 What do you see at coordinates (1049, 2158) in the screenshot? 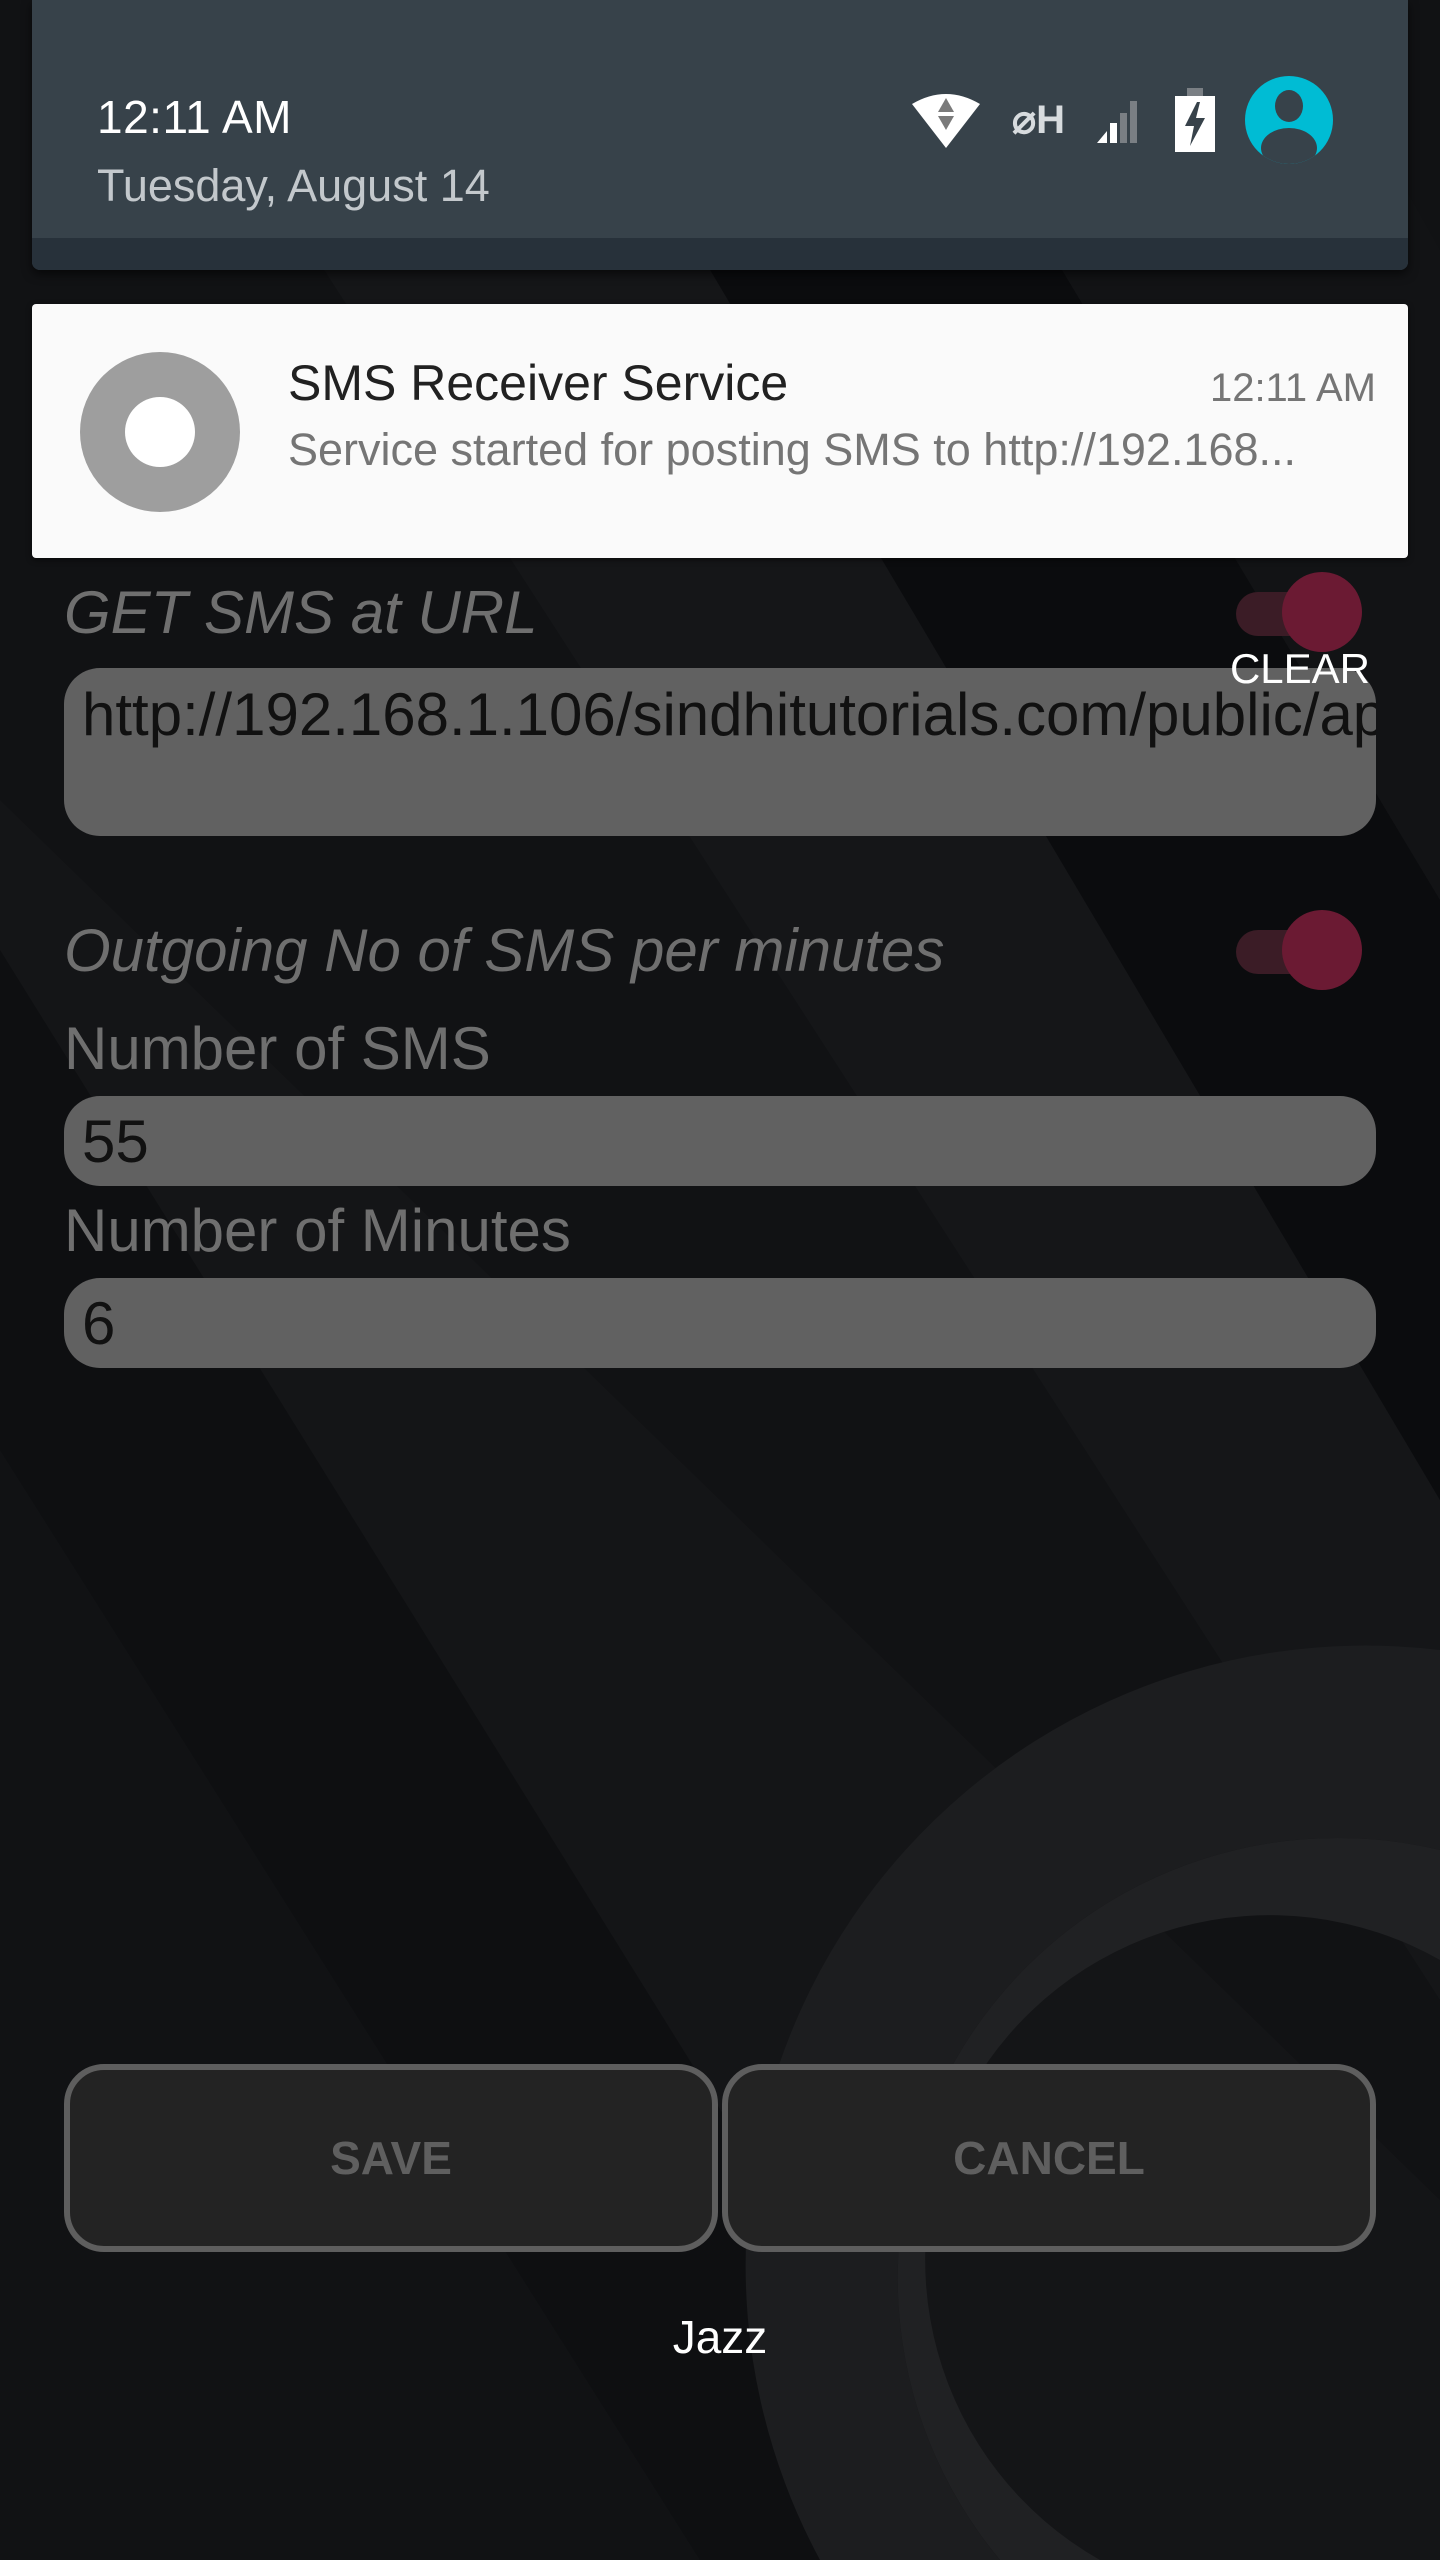
I see `cancel-button: CANCEL` at bounding box center [1049, 2158].